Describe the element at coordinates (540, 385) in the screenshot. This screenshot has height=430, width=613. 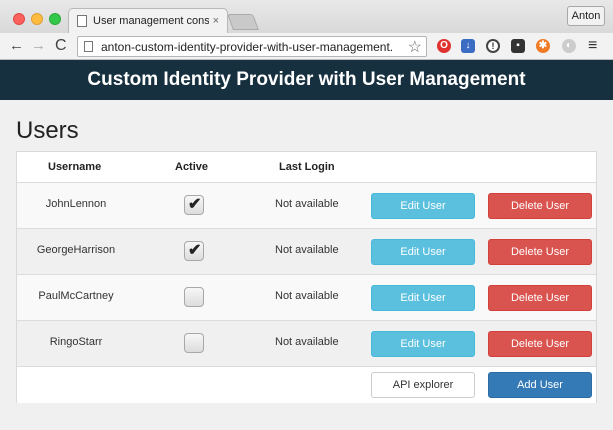
I see `add-user-button: Add User` at that location.